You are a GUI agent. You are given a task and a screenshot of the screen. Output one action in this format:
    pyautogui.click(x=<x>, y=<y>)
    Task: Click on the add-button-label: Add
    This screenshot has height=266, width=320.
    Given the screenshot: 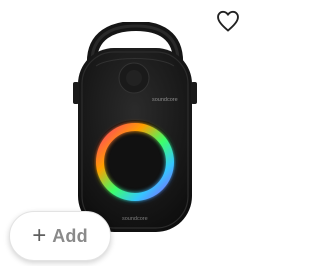 What is the action you would take?
    pyautogui.click(x=70, y=235)
    